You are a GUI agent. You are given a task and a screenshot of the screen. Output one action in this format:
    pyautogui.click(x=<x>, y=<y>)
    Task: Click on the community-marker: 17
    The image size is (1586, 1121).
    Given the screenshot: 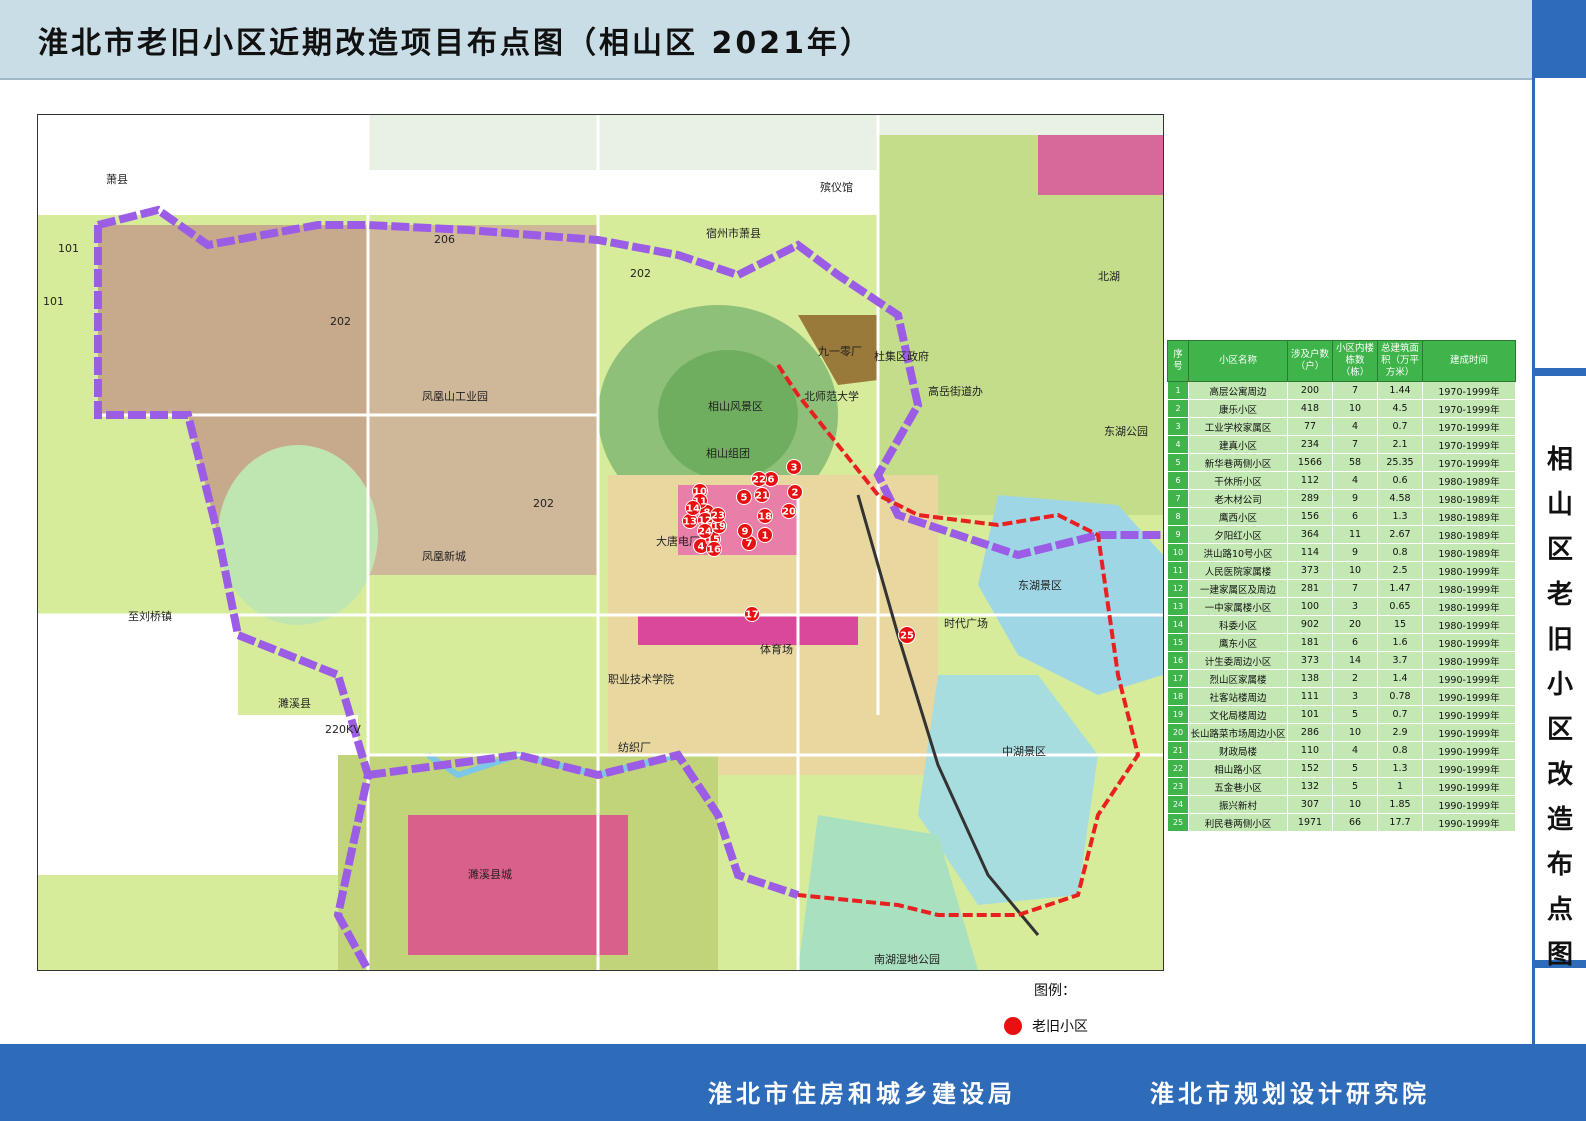 What is the action you would take?
    pyautogui.click(x=752, y=614)
    